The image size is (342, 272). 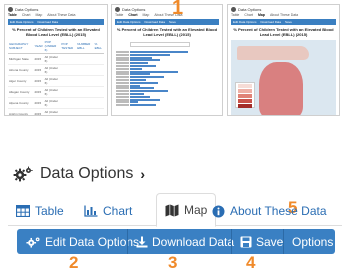 I want to click on mini-table-header: GEOGRAPHY SUBJECT, so click(x=21, y=46).